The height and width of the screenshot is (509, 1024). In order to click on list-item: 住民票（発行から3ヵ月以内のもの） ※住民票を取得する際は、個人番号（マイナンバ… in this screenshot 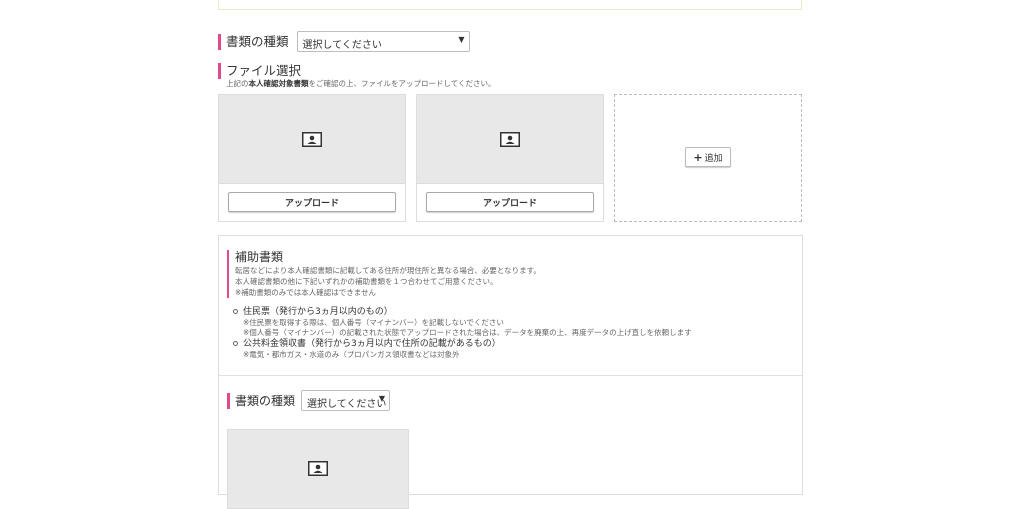, I will do `click(462, 322)`.